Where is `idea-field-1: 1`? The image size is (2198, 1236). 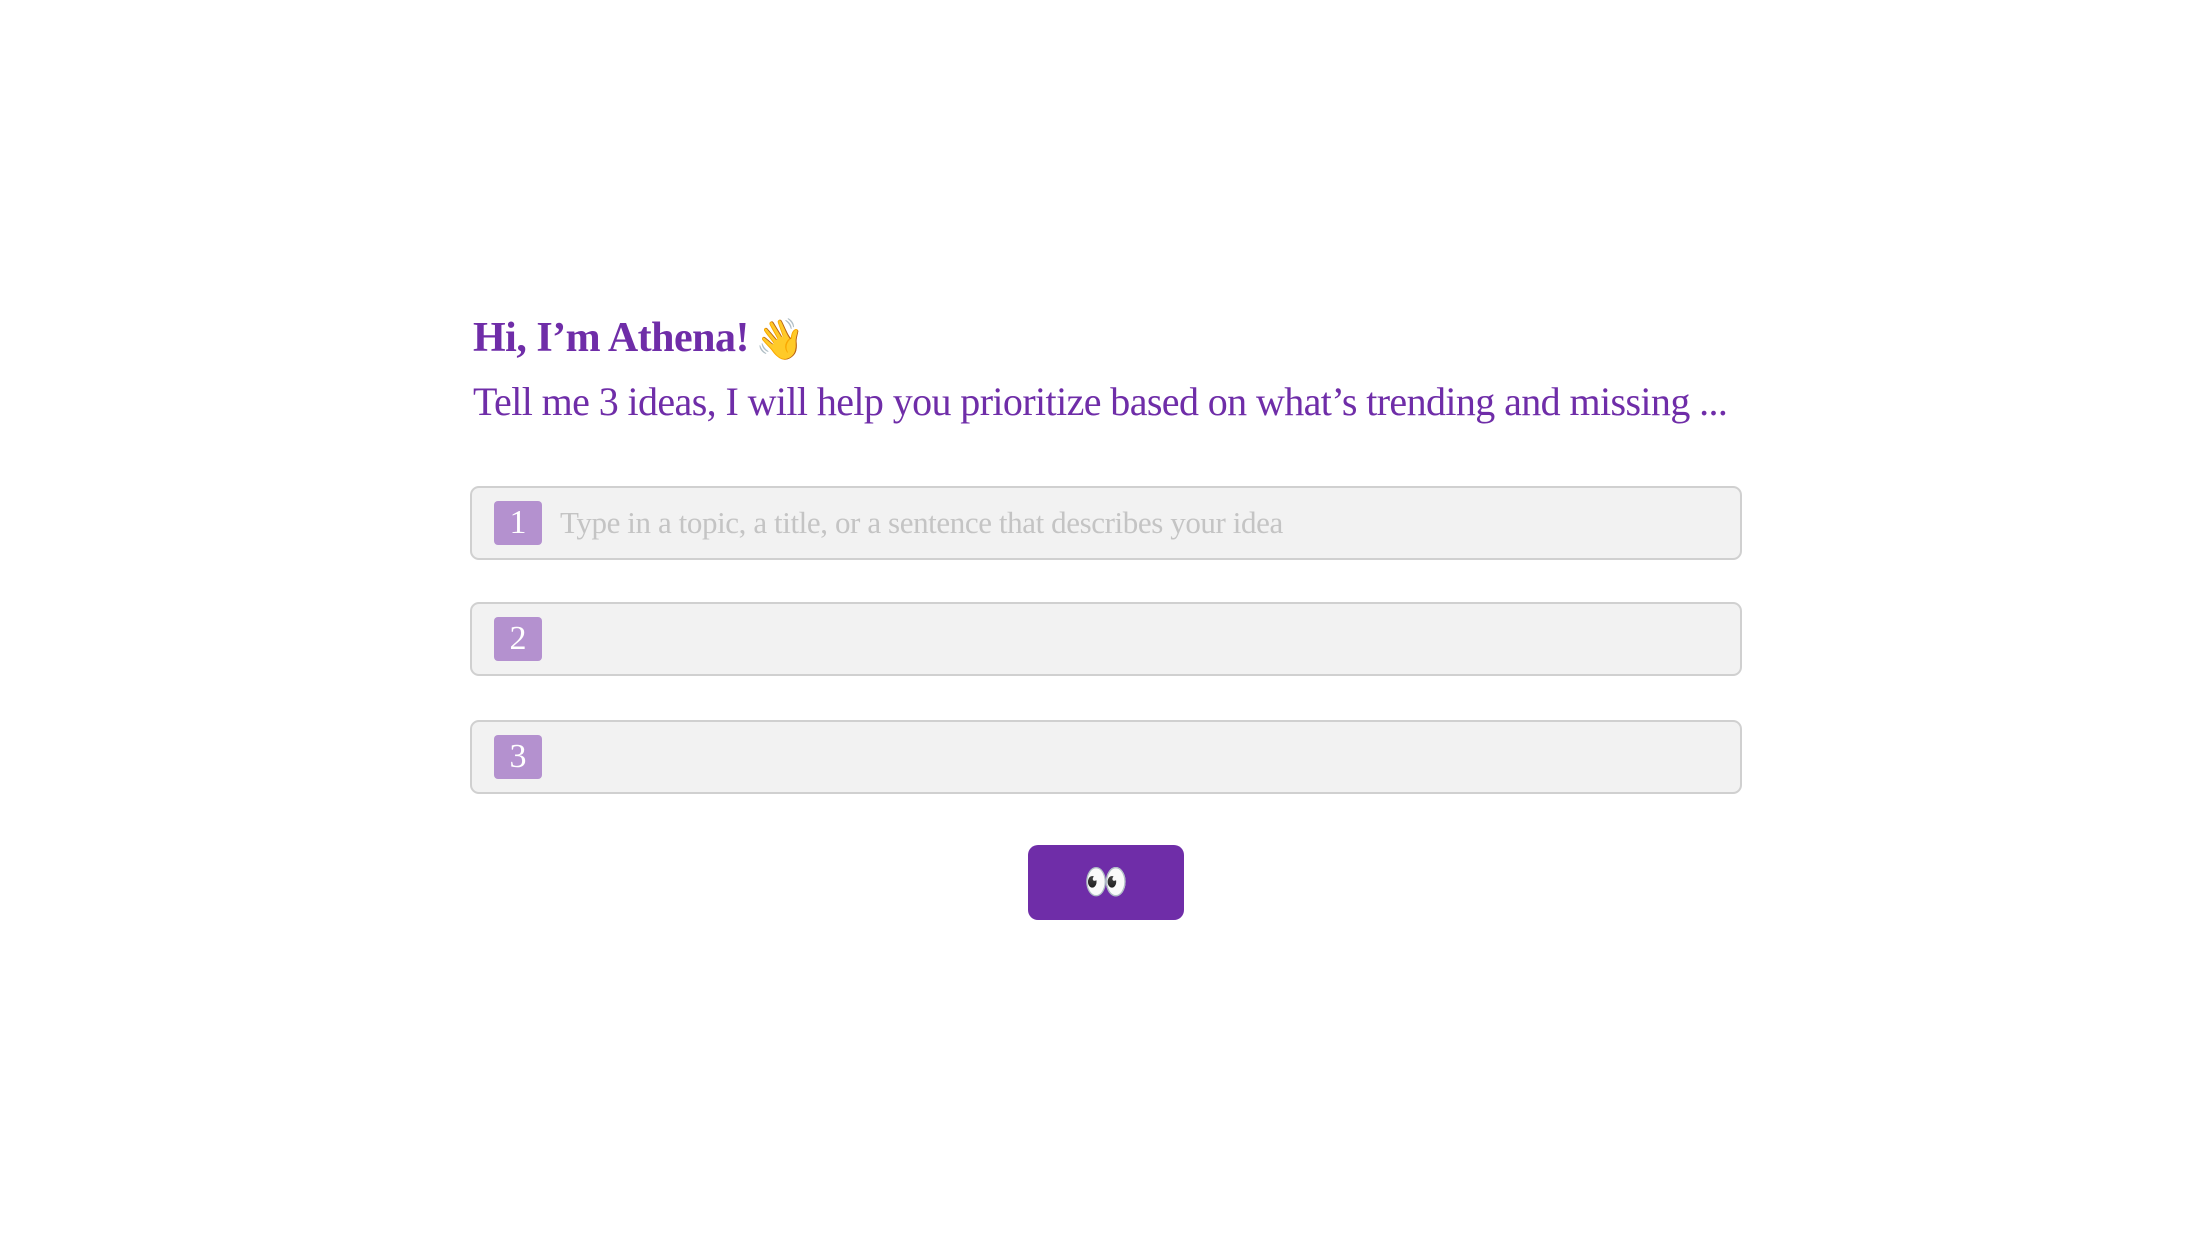 idea-field-1: 1 is located at coordinates (1106, 523).